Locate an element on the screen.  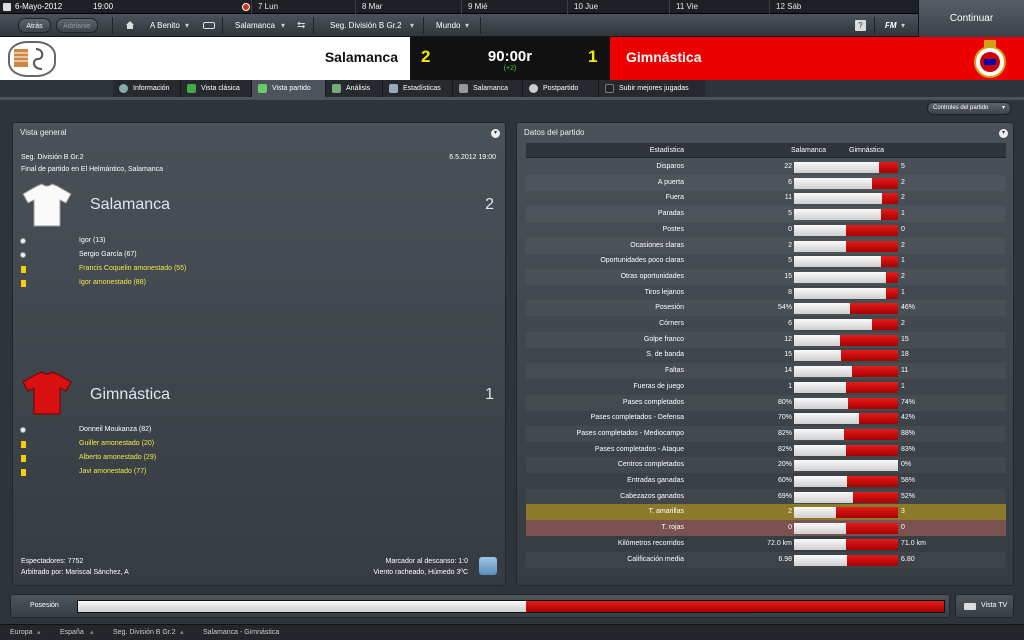
stat-label: Posesión is located at coordinates (669, 307).